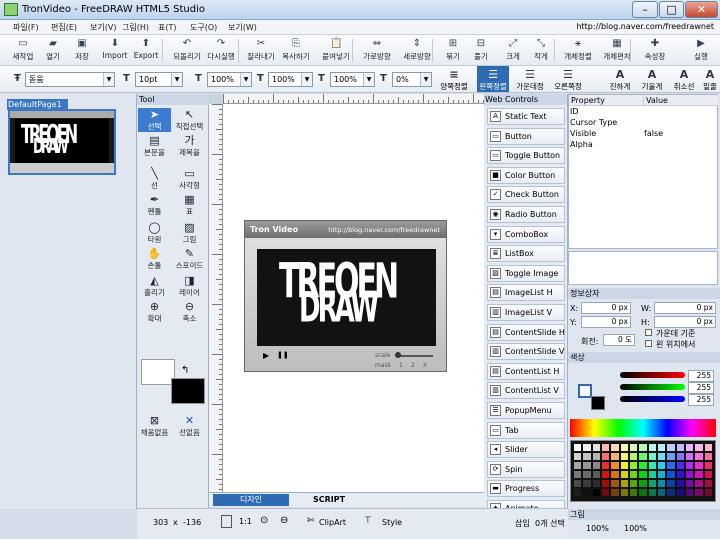 Image resolution: width=720 pixels, height=539 pixels. What do you see at coordinates (606, 308) in the screenshot?
I see `x-input: 0 px` at bounding box center [606, 308].